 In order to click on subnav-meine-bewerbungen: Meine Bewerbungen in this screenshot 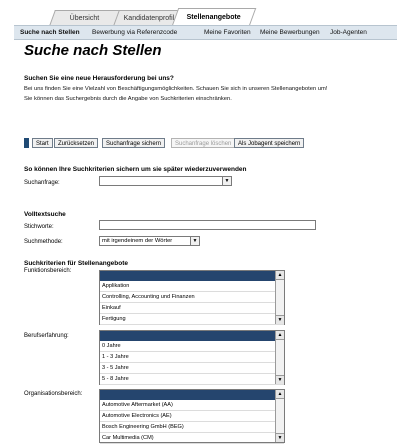, I will do `click(290, 32)`.